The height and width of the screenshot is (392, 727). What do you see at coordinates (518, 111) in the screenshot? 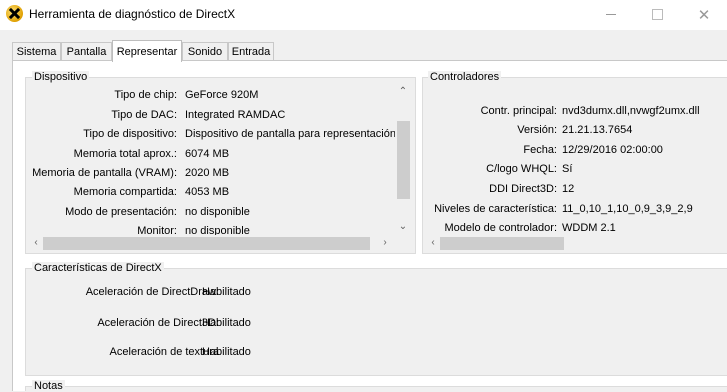
I see `main-driver-label: Contr. principal:` at bounding box center [518, 111].